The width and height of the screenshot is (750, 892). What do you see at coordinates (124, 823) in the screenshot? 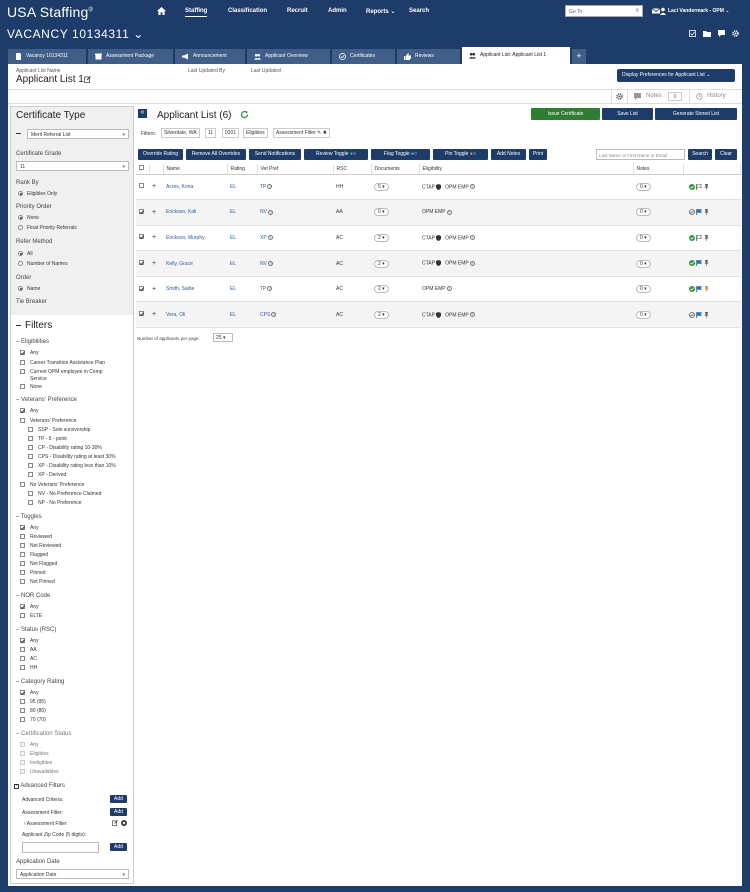
I see `remove-icon` at bounding box center [124, 823].